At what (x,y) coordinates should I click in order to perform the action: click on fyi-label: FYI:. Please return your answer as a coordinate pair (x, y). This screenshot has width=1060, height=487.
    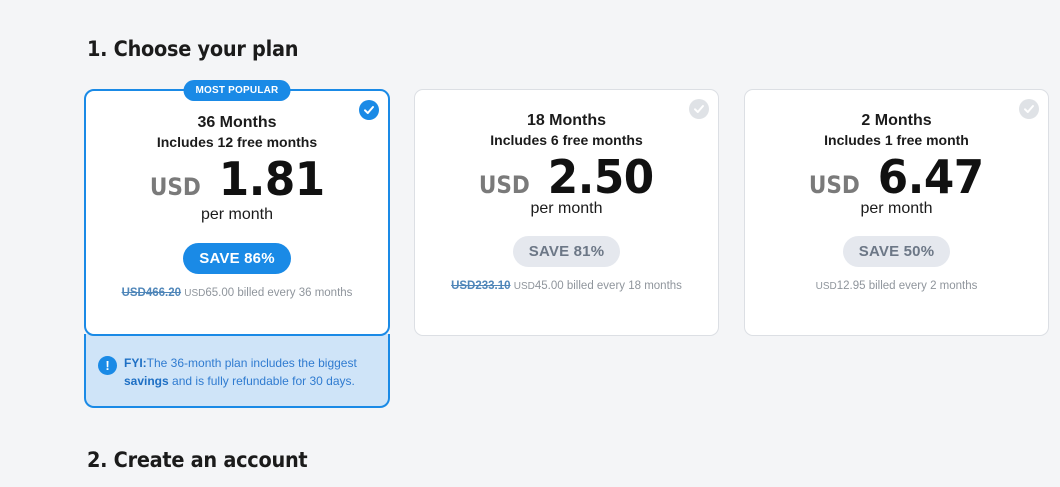
    Looking at the image, I should click on (135, 363).